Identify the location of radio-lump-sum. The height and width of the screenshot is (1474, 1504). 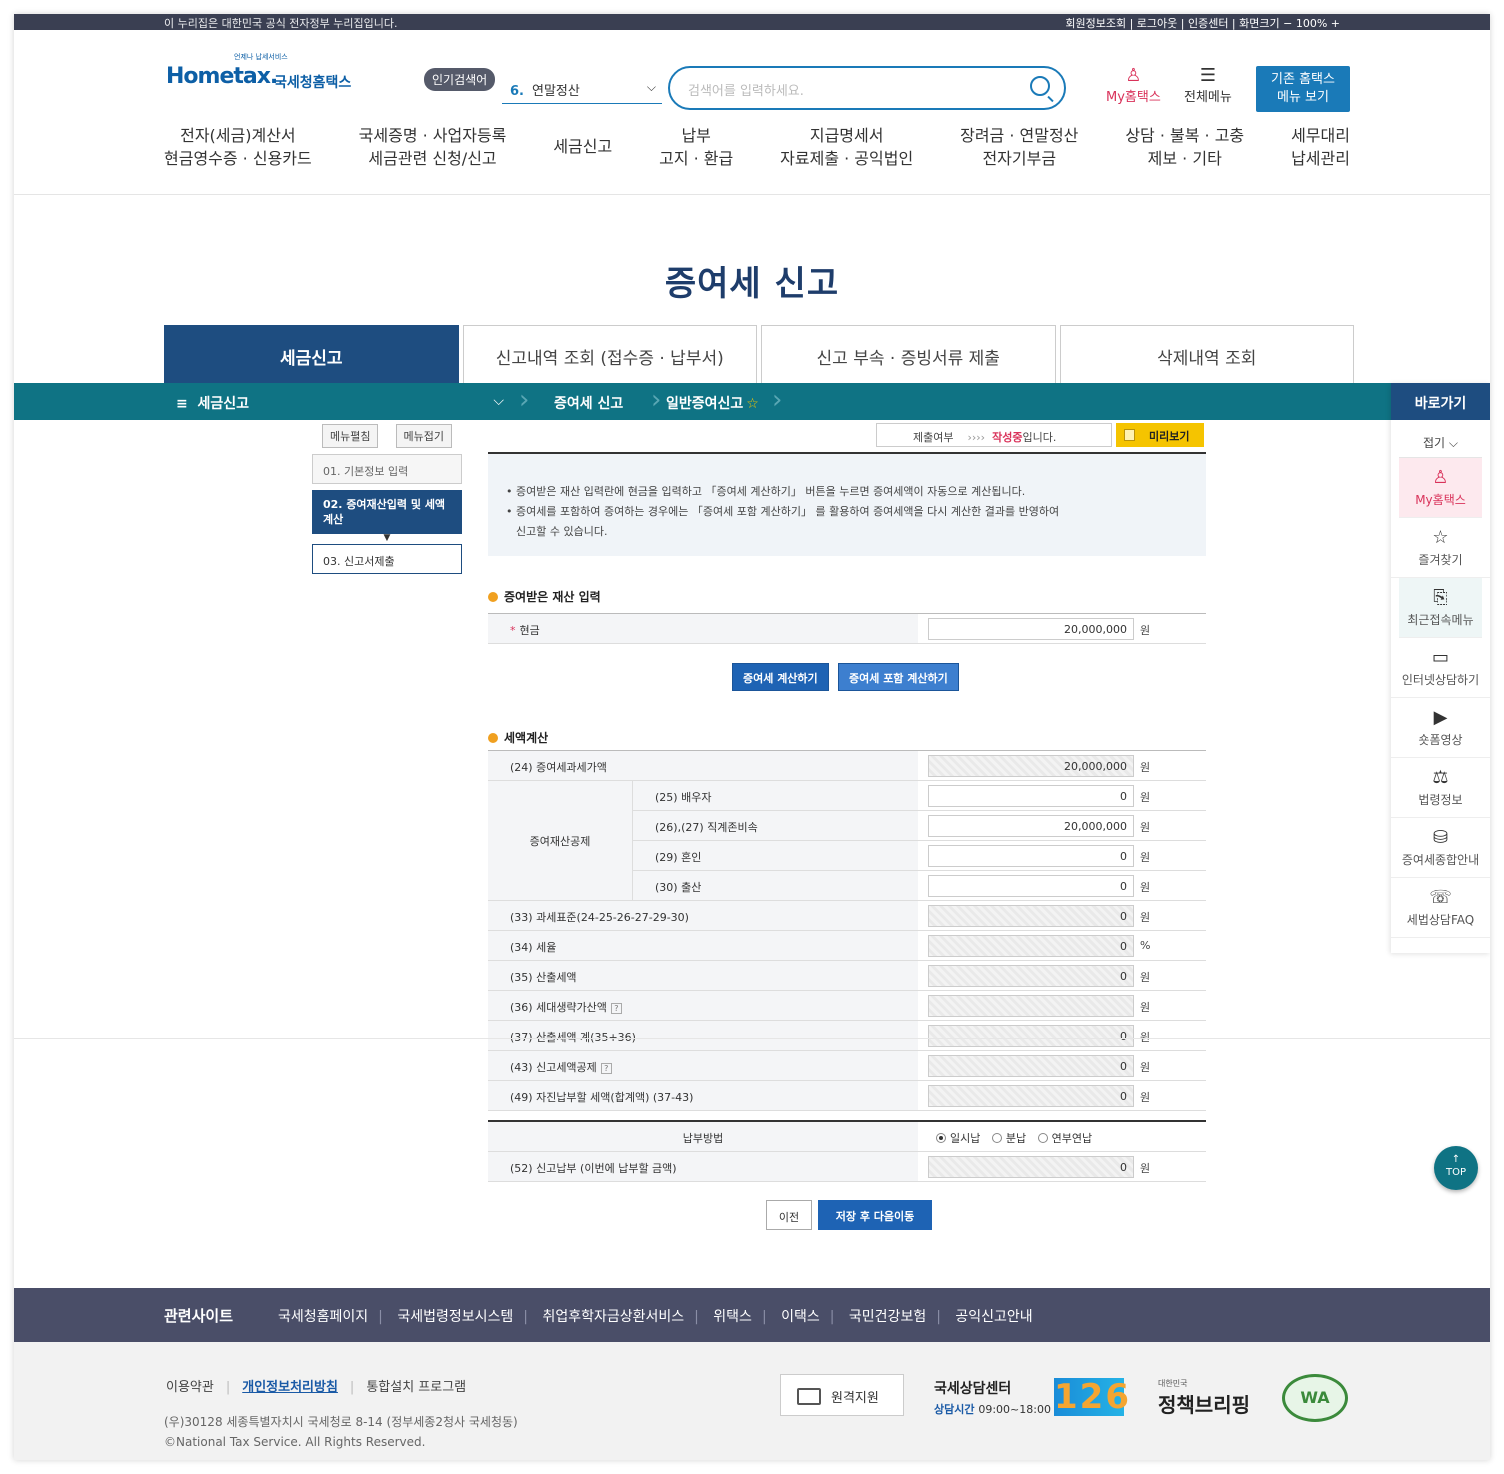
(941, 1138).